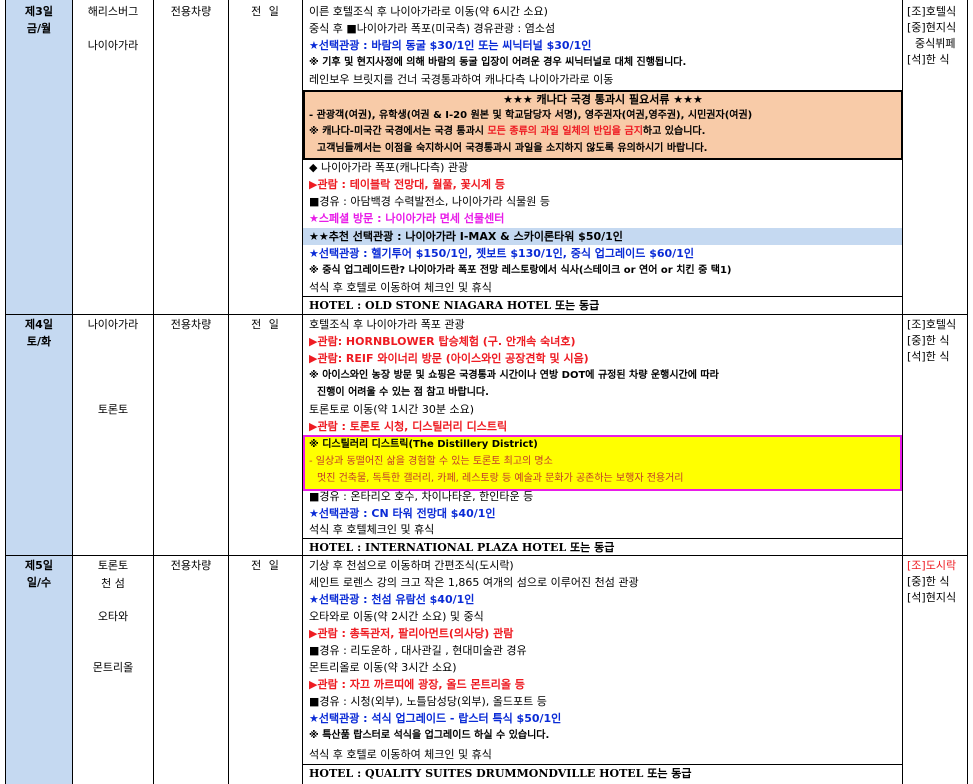 Image resolution: width=973 pixels, height=784 pixels. What do you see at coordinates (466, 236) in the screenshot?
I see `recommended-option-line: ★★추천 선택관광 : 나이아가라 I-MAX & 스카이론타워 $50/1인` at bounding box center [466, 236].